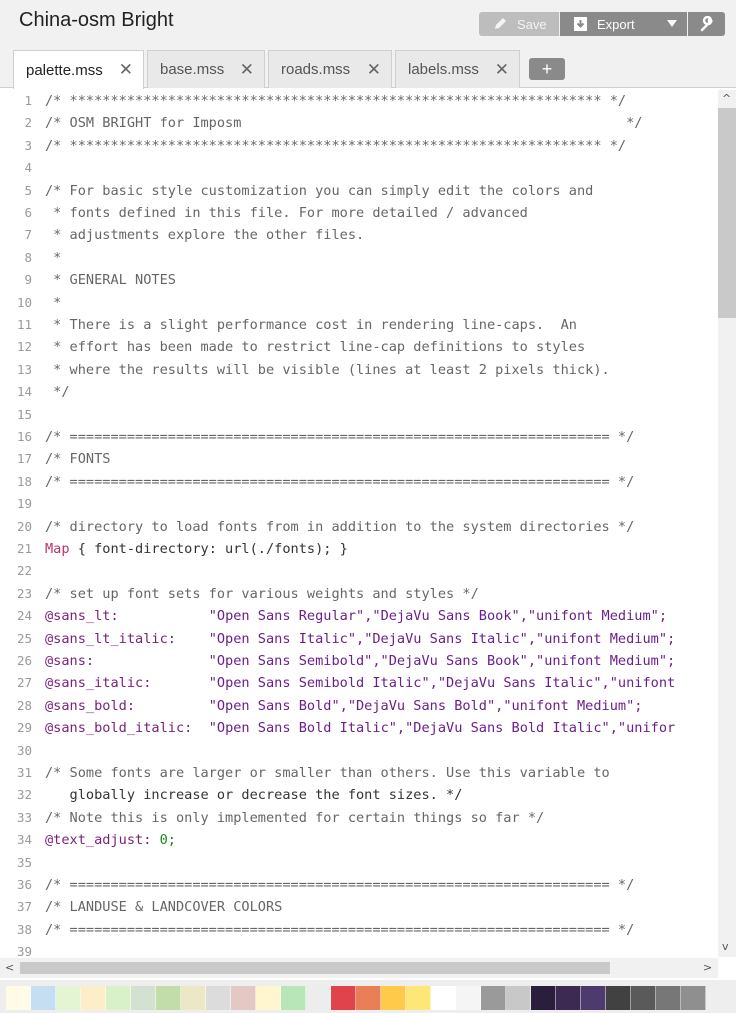  What do you see at coordinates (24, 750) in the screenshot?
I see `line-number: 30` at bounding box center [24, 750].